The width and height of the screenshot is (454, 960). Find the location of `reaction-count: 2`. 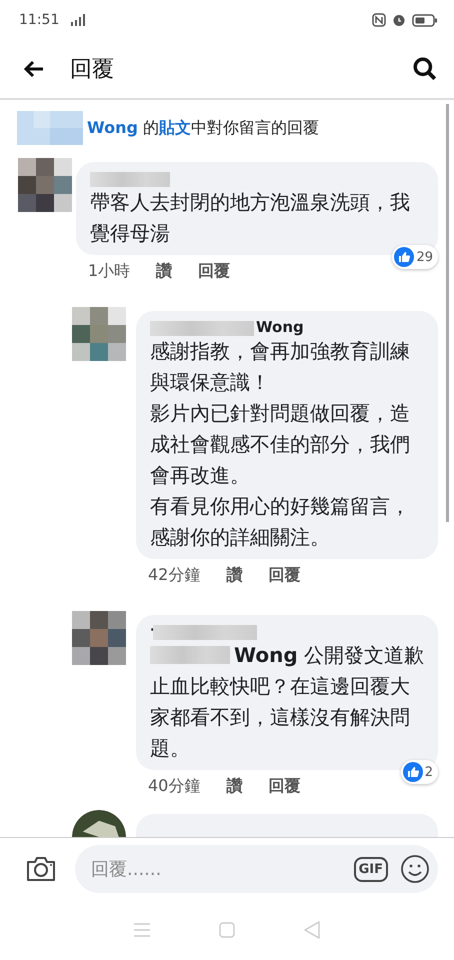

reaction-count: 2 is located at coordinates (428, 772).